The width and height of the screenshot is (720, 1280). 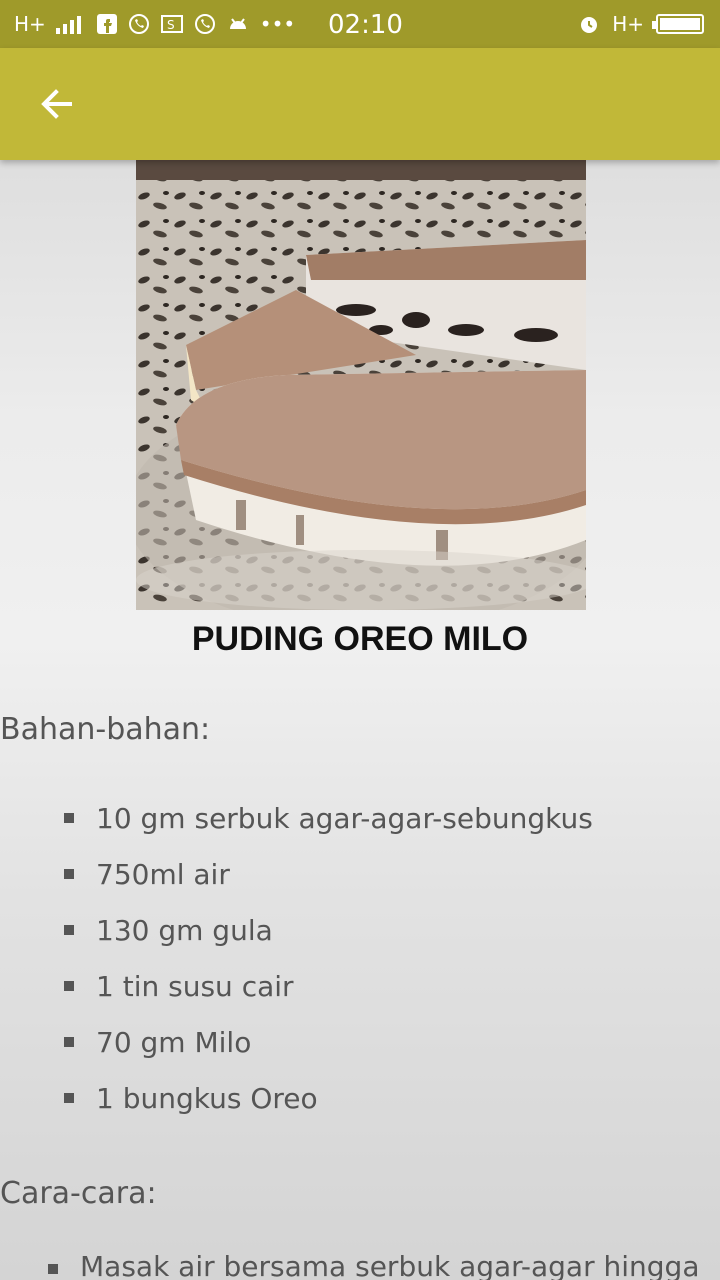 I want to click on list-item: 70 gm Milo, so click(x=360, y=1042).